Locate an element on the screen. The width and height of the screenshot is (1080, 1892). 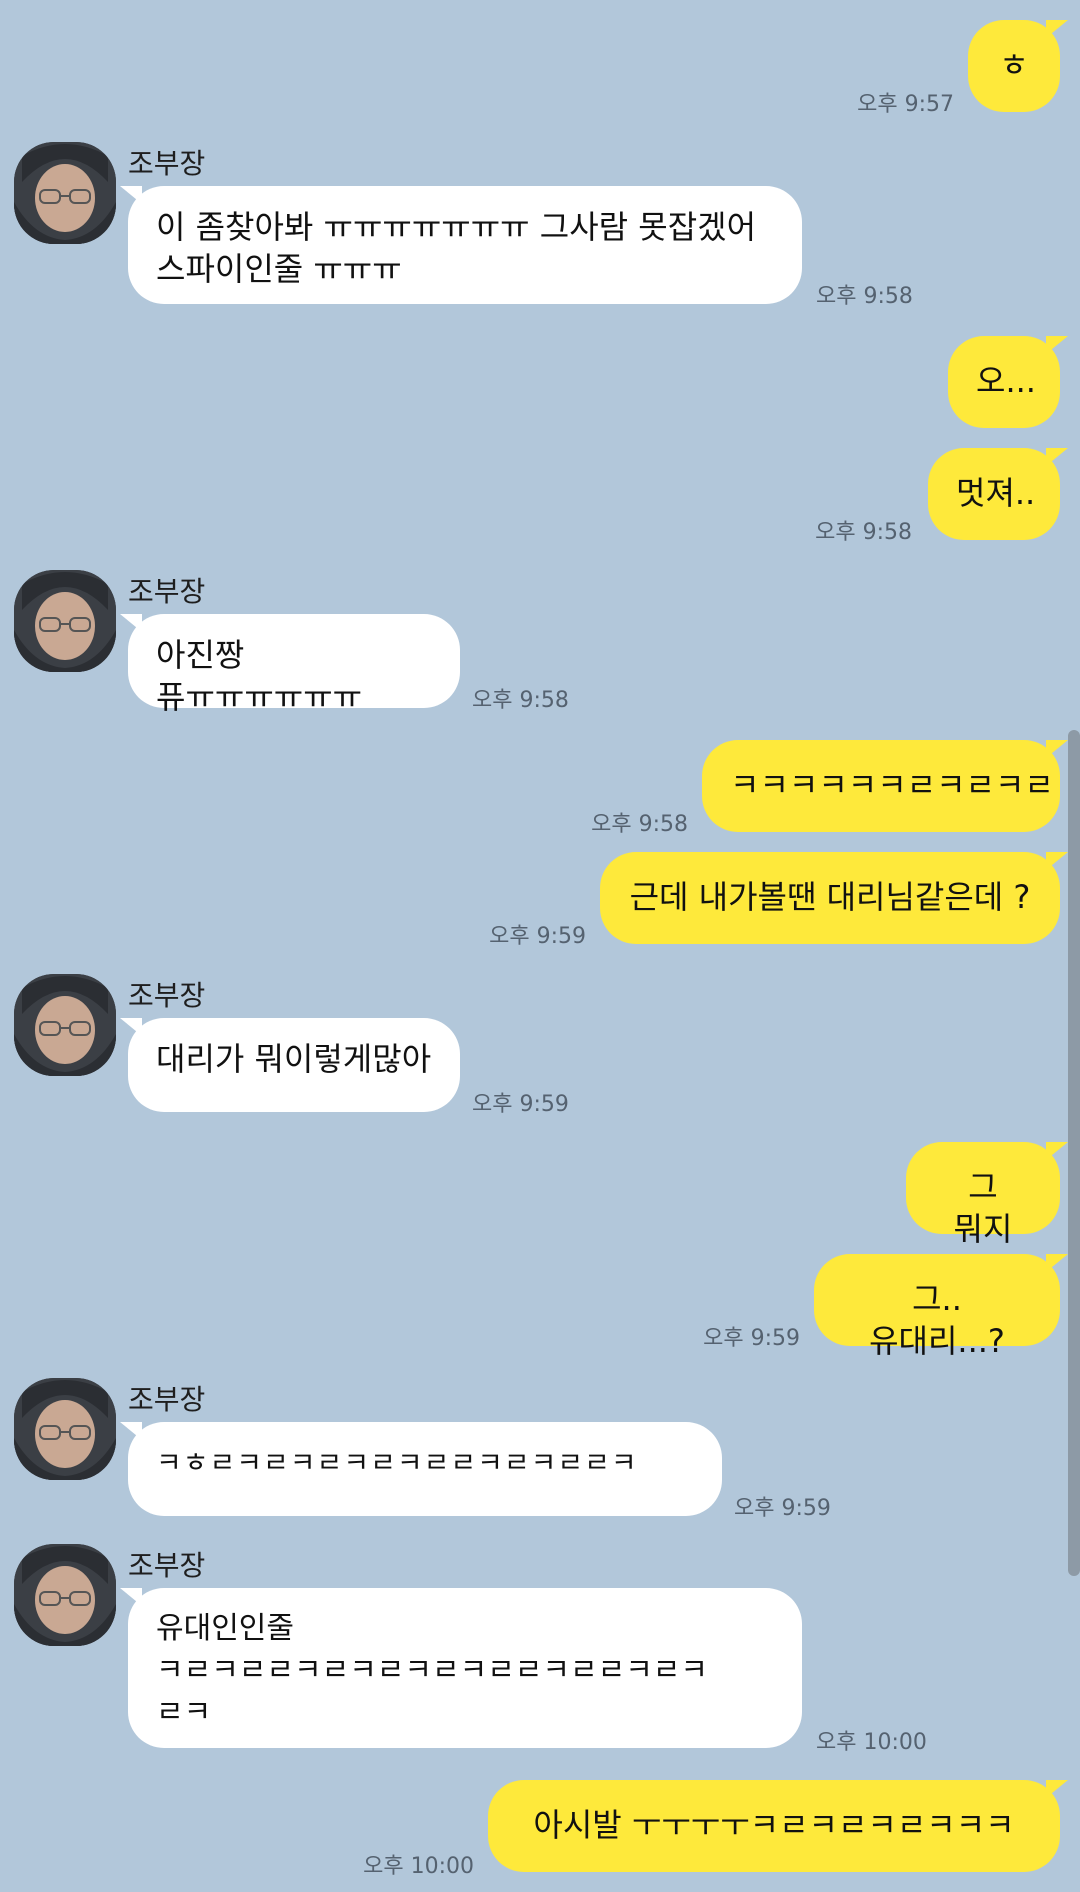
my-message-bubble: 멋져.. is located at coordinates (998, 494).